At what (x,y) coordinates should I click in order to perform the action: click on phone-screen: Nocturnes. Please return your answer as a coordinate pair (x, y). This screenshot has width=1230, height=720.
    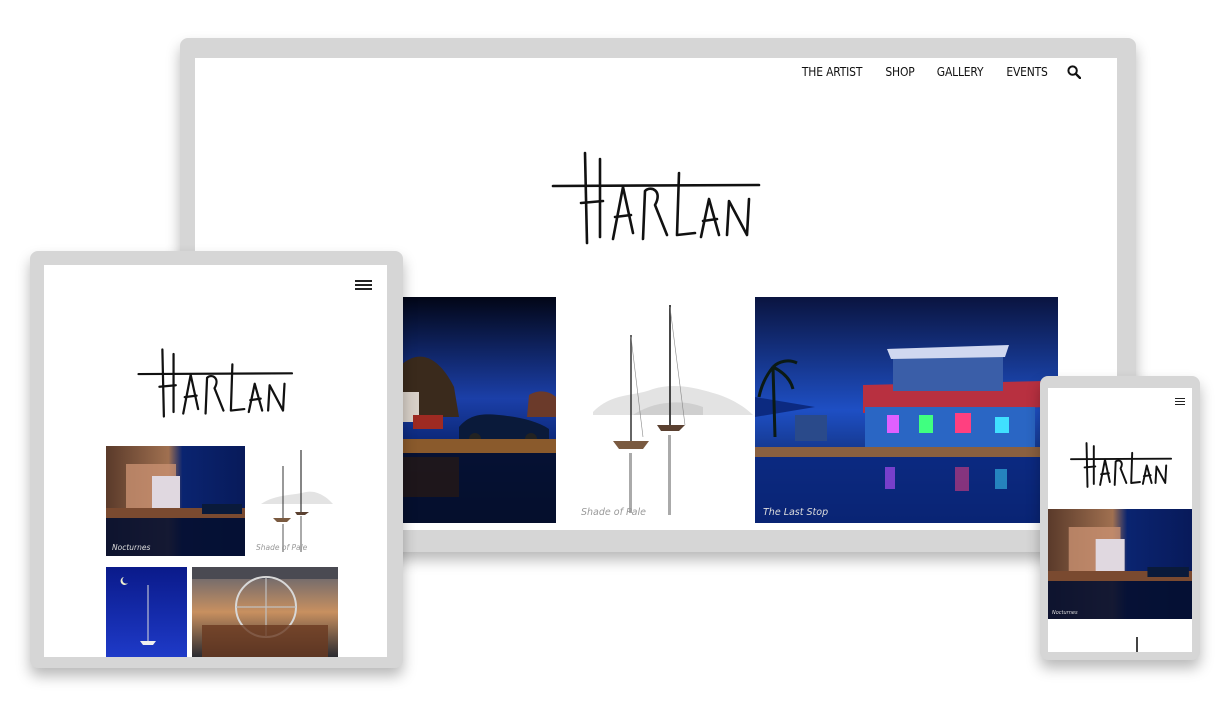
    Looking at the image, I should click on (1120, 520).